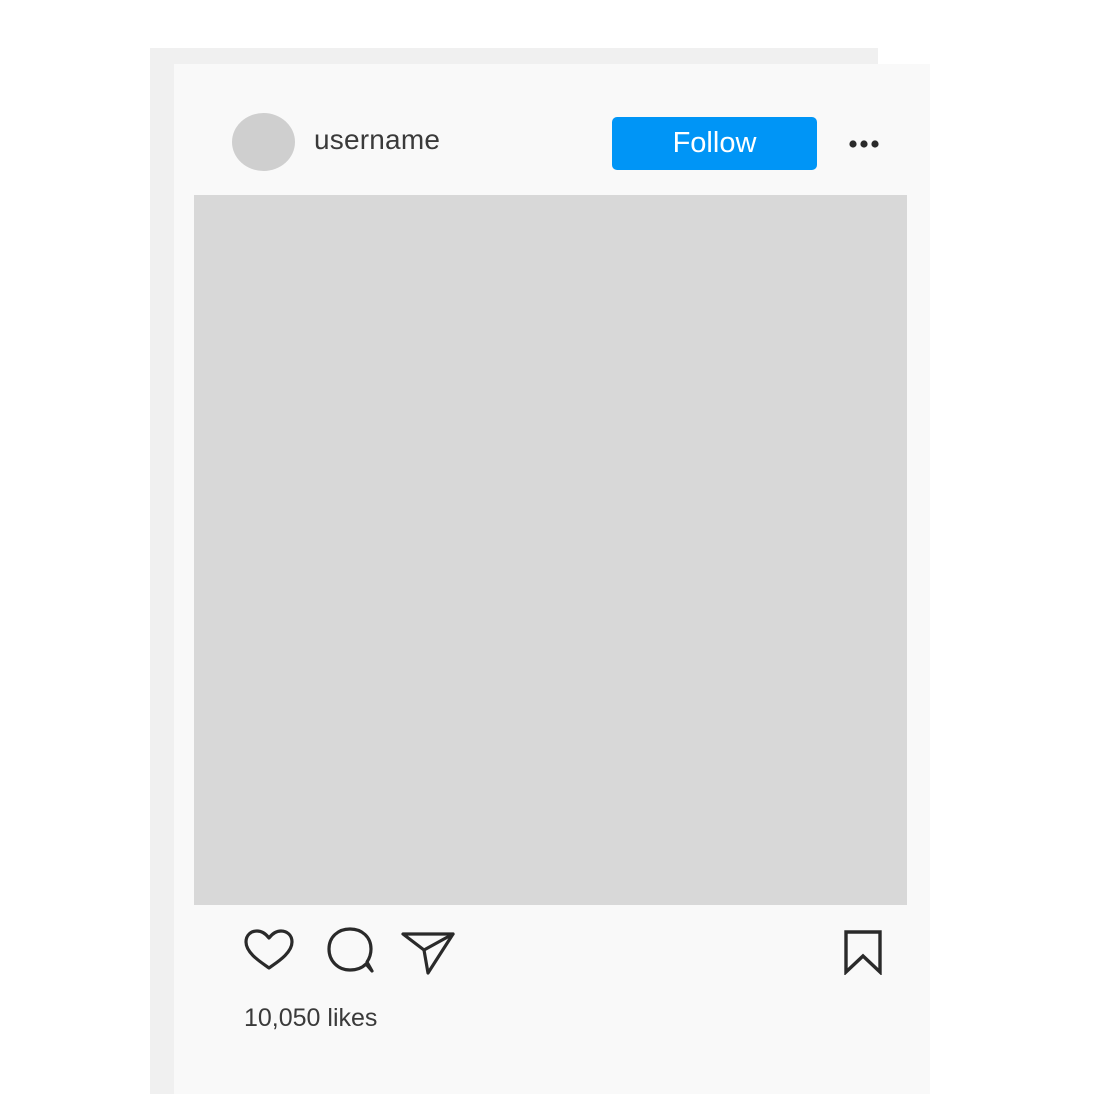 Image resolution: width=1101 pixels, height=1101 pixels. Describe the element at coordinates (263, 142) in the screenshot. I see `avatar` at that location.